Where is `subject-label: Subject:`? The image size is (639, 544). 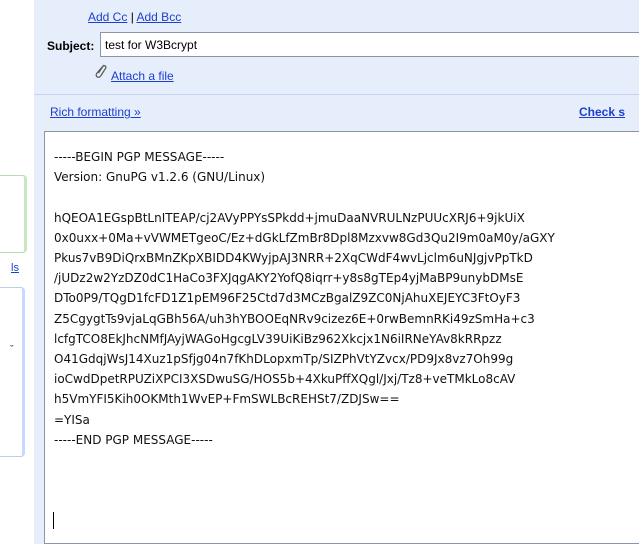
subject-label: Subject: is located at coordinates (71, 46).